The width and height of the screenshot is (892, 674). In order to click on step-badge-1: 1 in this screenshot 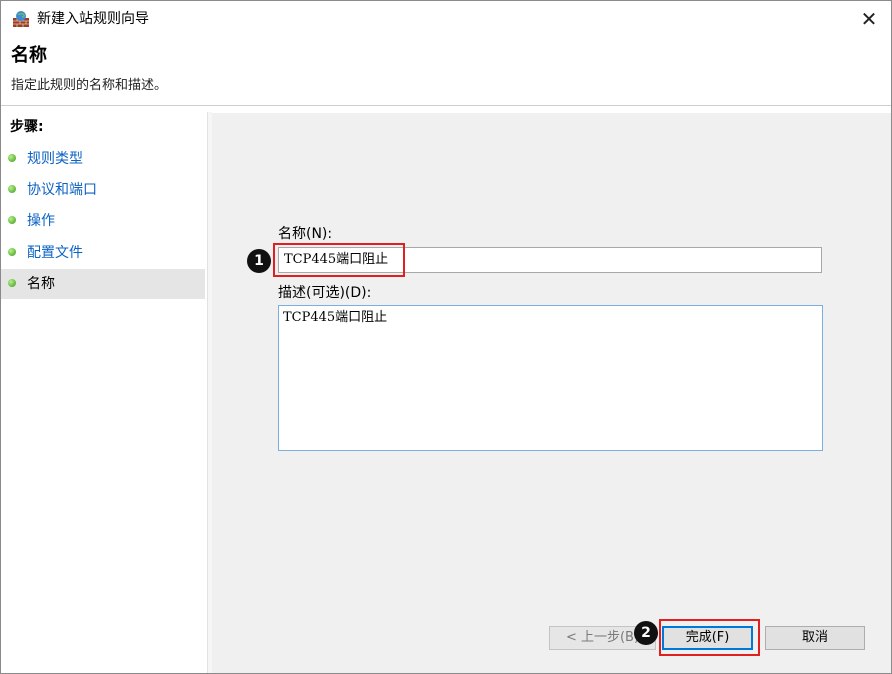, I will do `click(259, 261)`.